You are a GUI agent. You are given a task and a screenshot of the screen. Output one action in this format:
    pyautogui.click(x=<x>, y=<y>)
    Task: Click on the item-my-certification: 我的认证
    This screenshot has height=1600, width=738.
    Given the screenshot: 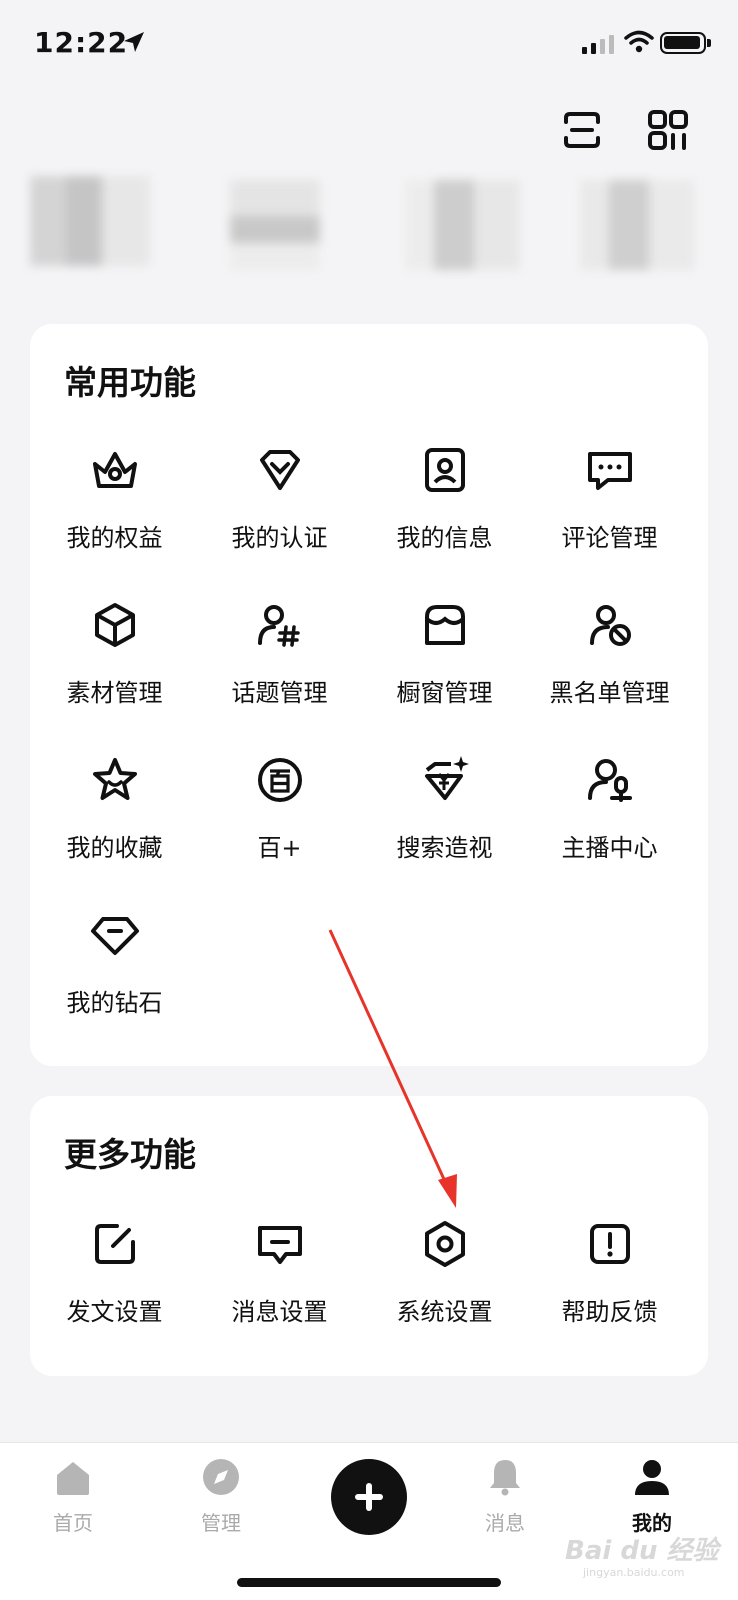 What is the action you would take?
    pyautogui.click(x=279, y=497)
    